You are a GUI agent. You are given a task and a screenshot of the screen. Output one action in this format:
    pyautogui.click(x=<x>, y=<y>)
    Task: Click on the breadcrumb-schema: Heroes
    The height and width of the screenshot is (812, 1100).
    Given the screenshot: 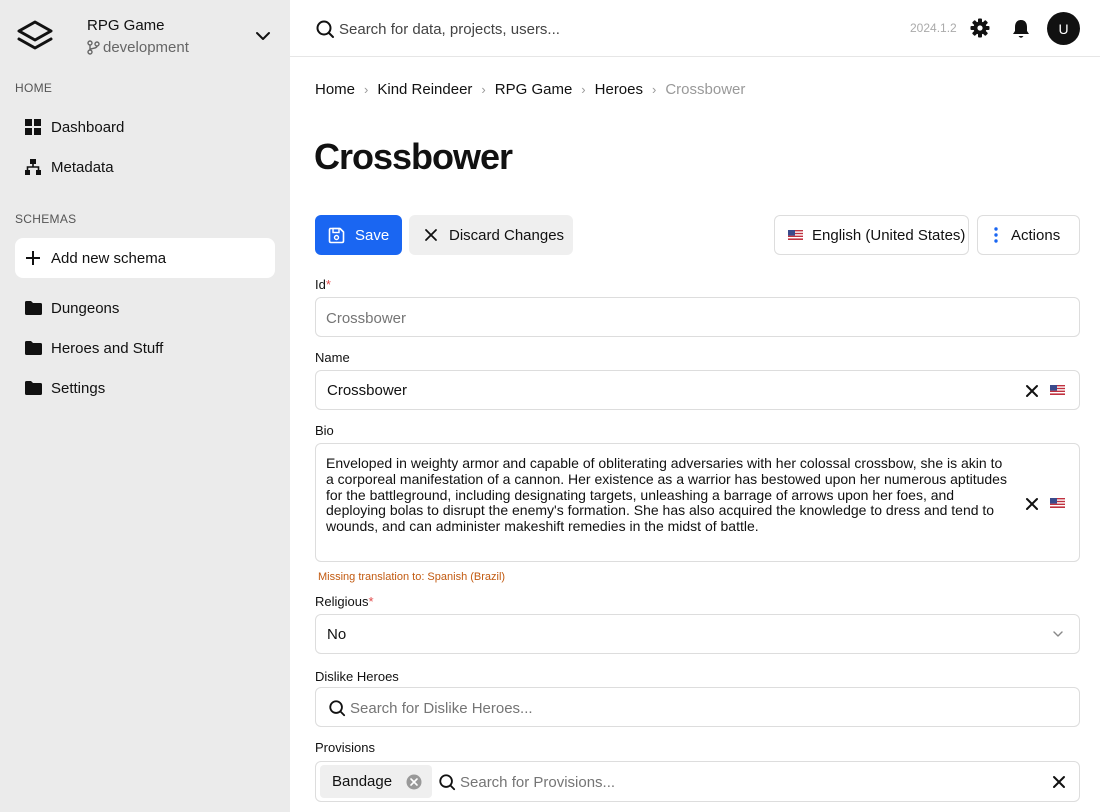 What is the action you would take?
    pyautogui.click(x=619, y=89)
    